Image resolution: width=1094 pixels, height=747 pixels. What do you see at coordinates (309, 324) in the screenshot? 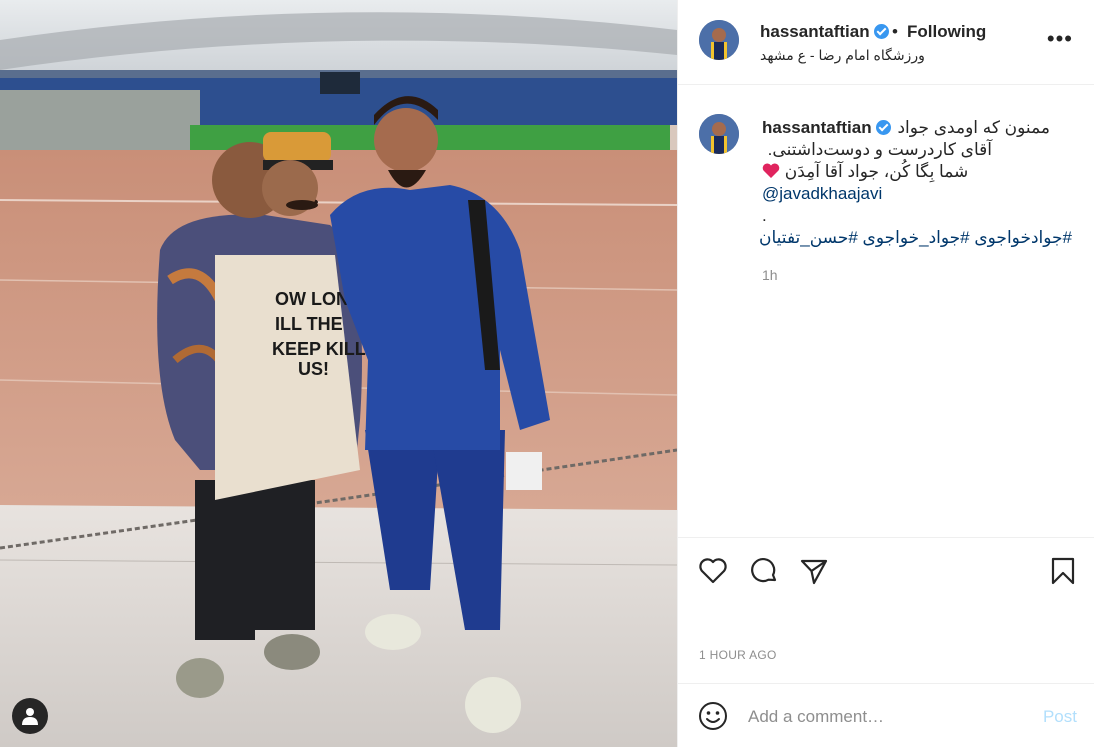
I see `svg-text: ILL THE` at bounding box center [309, 324].